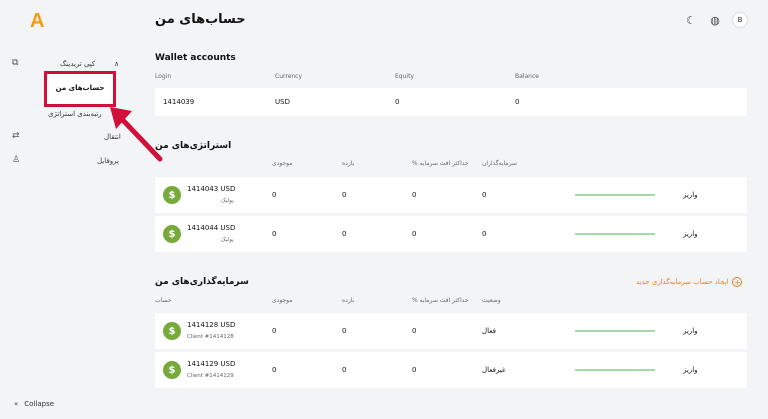 The image size is (768, 419). I want to click on col-login: Login, so click(163, 76).